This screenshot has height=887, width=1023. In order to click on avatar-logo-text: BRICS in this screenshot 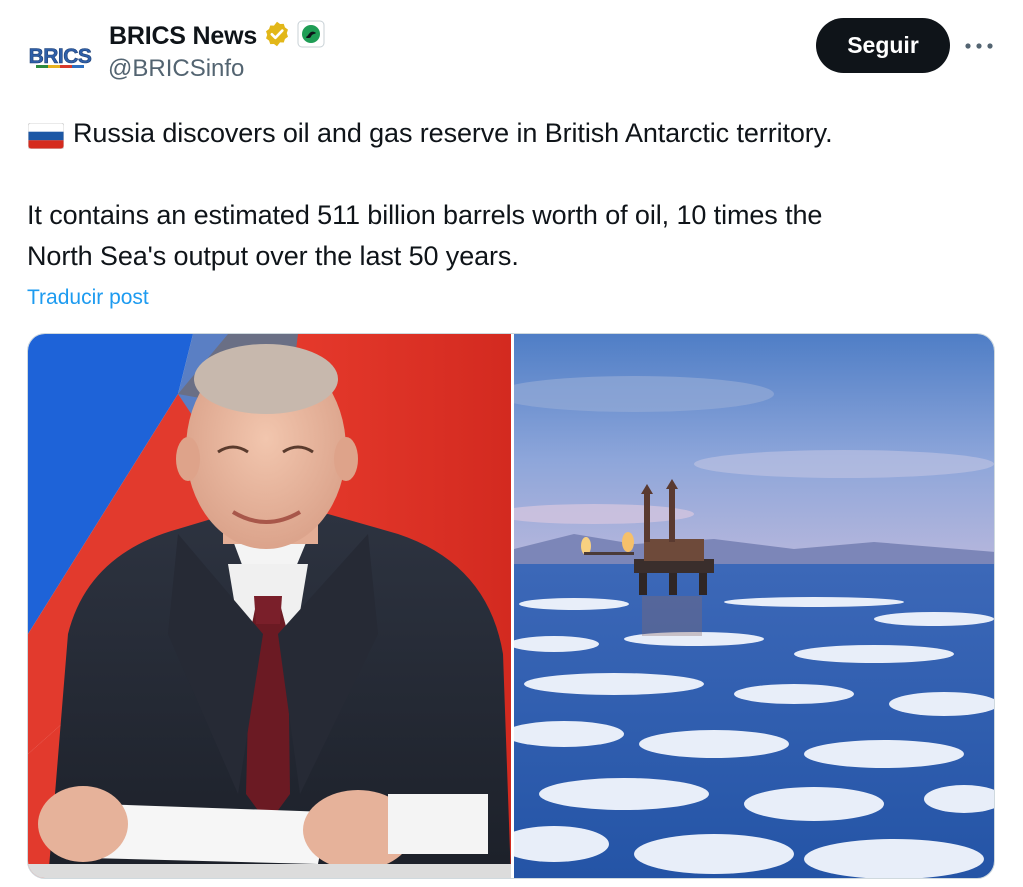, I will do `click(60, 56)`.